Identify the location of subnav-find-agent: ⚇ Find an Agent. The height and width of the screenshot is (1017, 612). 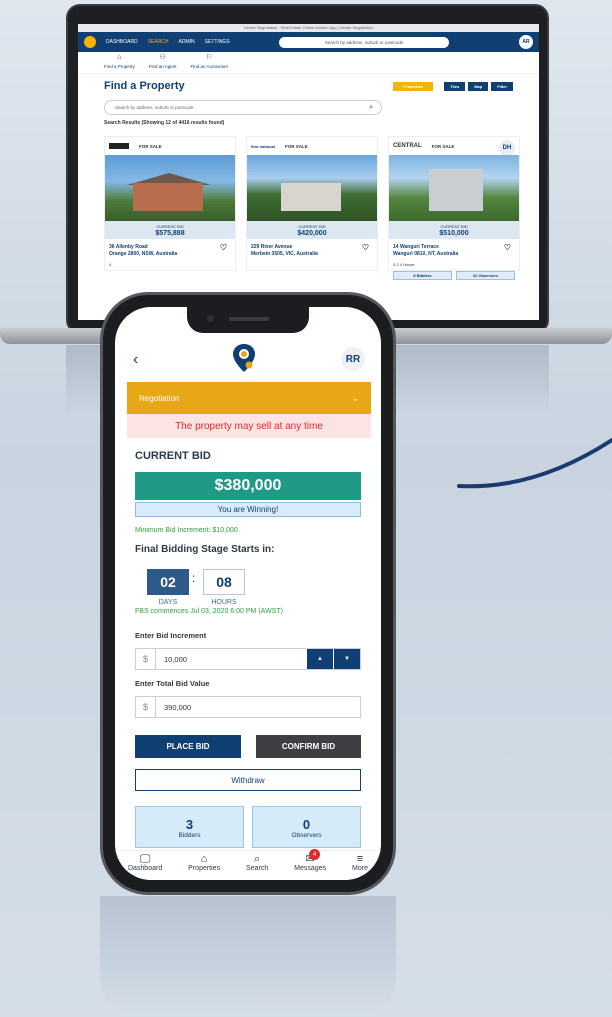
(163, 63).